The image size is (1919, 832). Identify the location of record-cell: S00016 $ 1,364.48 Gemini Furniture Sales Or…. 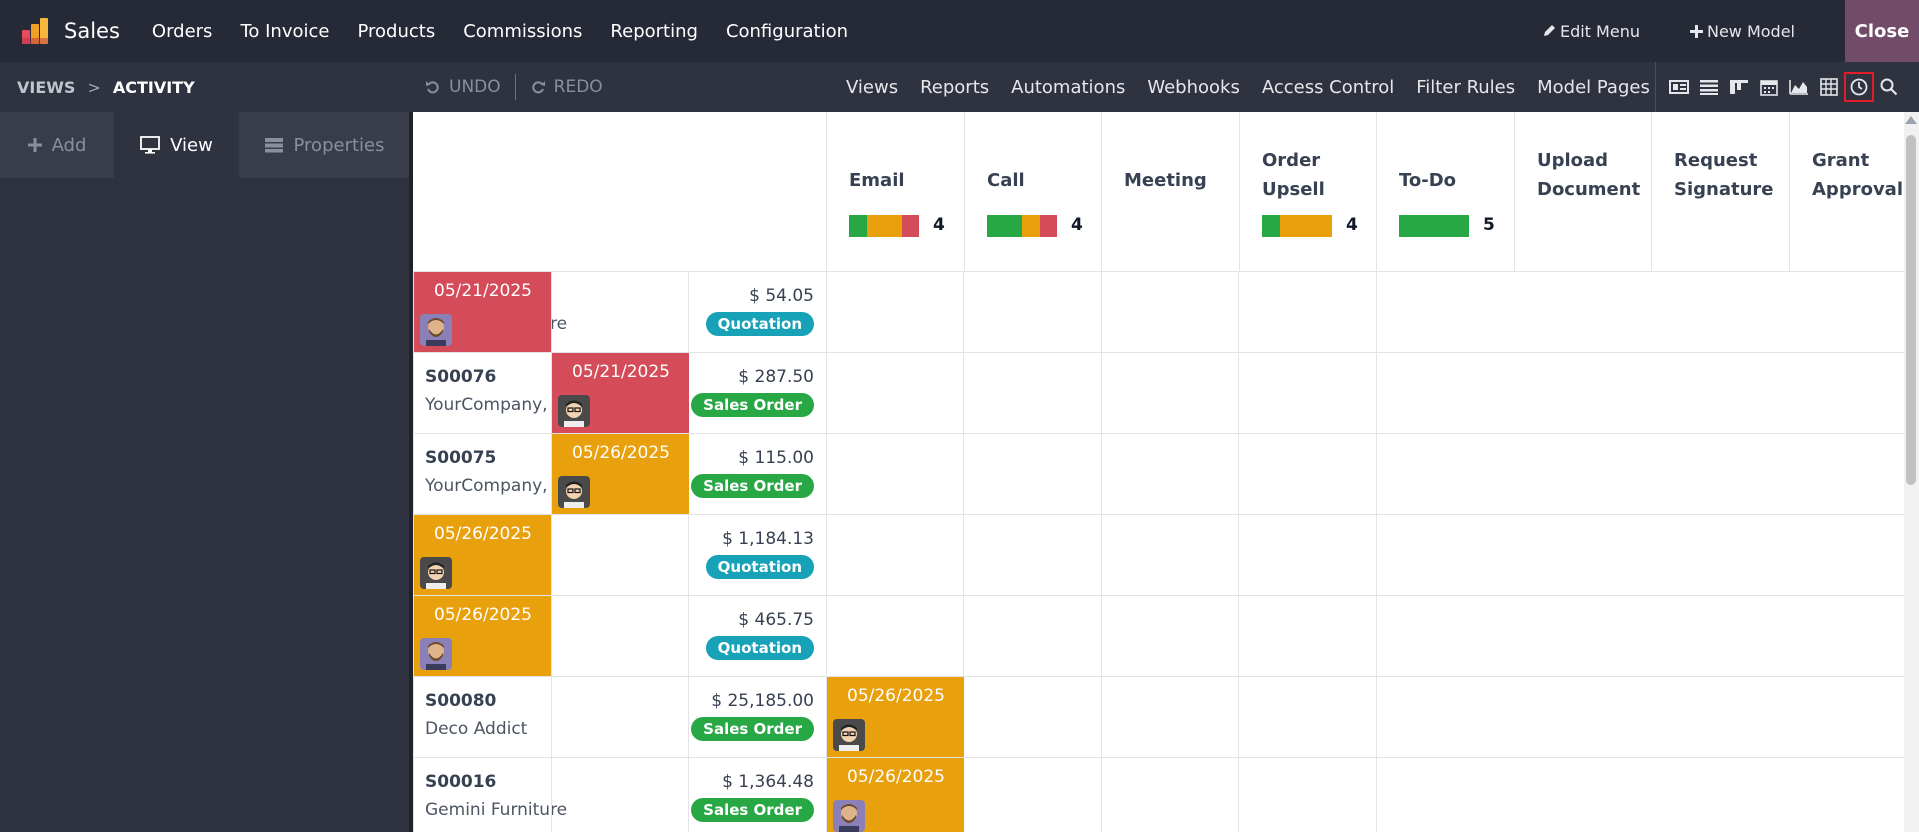
(619, 795).